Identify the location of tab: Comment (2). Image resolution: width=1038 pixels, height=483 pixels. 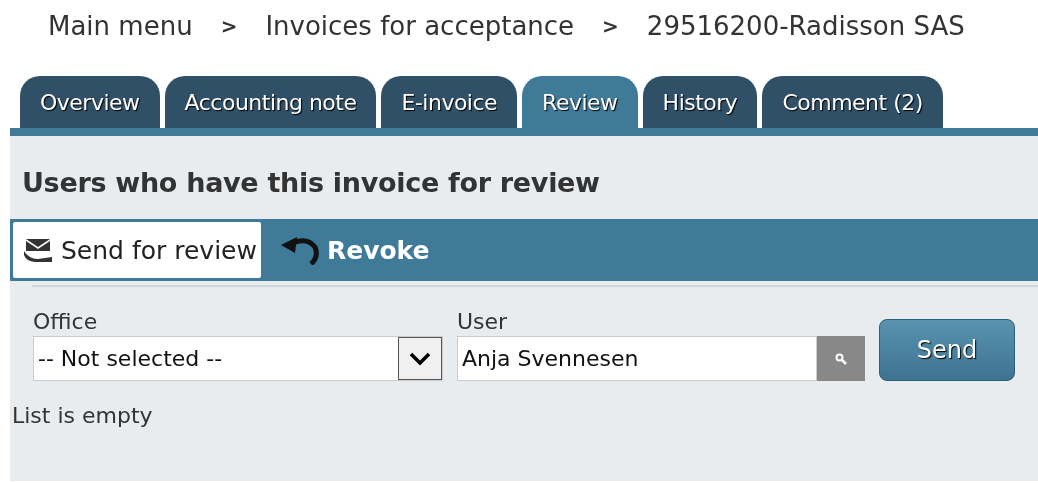
(852, 102).